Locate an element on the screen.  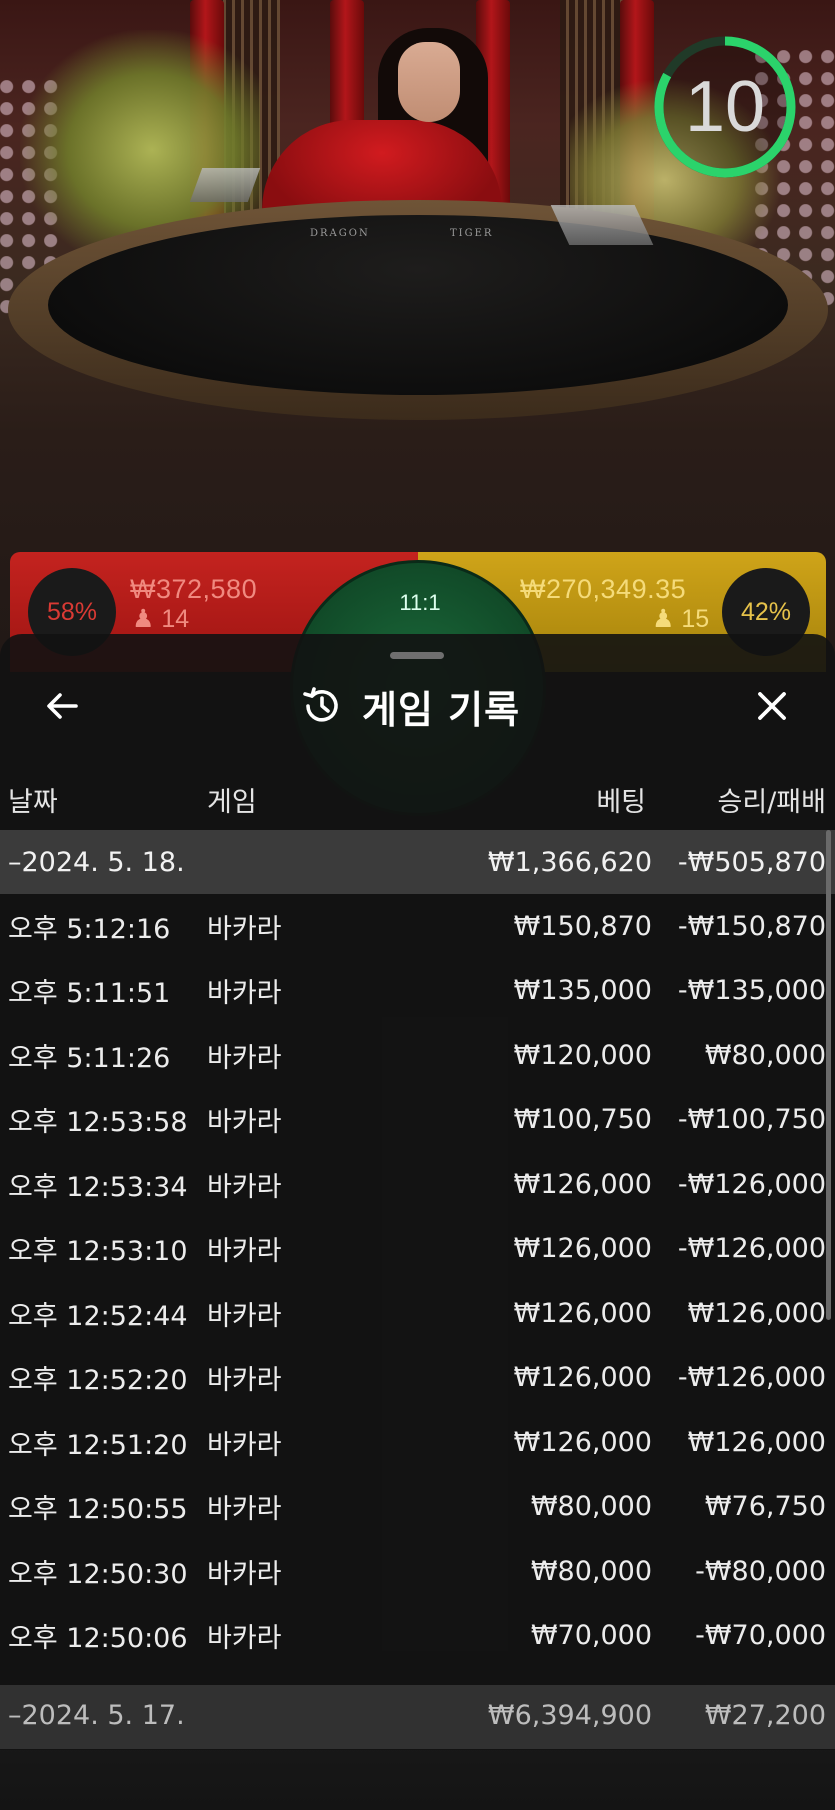
row-time: 오후 12:52:20 is located at coordinates (98, 1381).